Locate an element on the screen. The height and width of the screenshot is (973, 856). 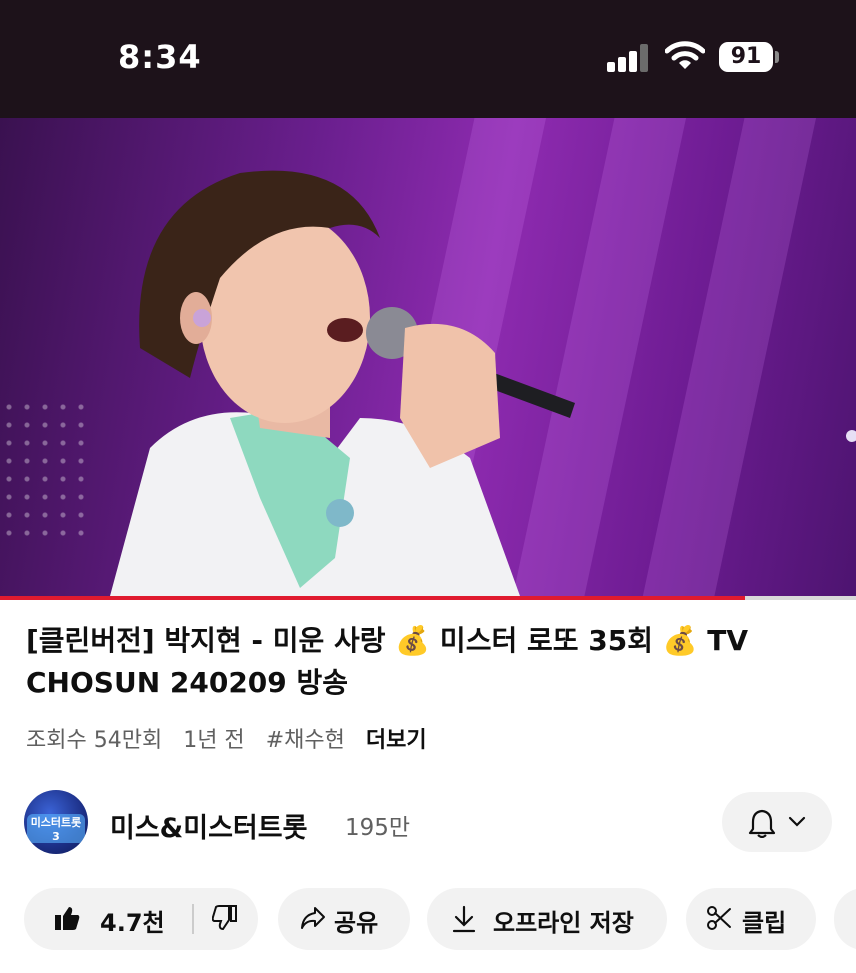
clip-button: 클립 is located at coordinates (751, 919).